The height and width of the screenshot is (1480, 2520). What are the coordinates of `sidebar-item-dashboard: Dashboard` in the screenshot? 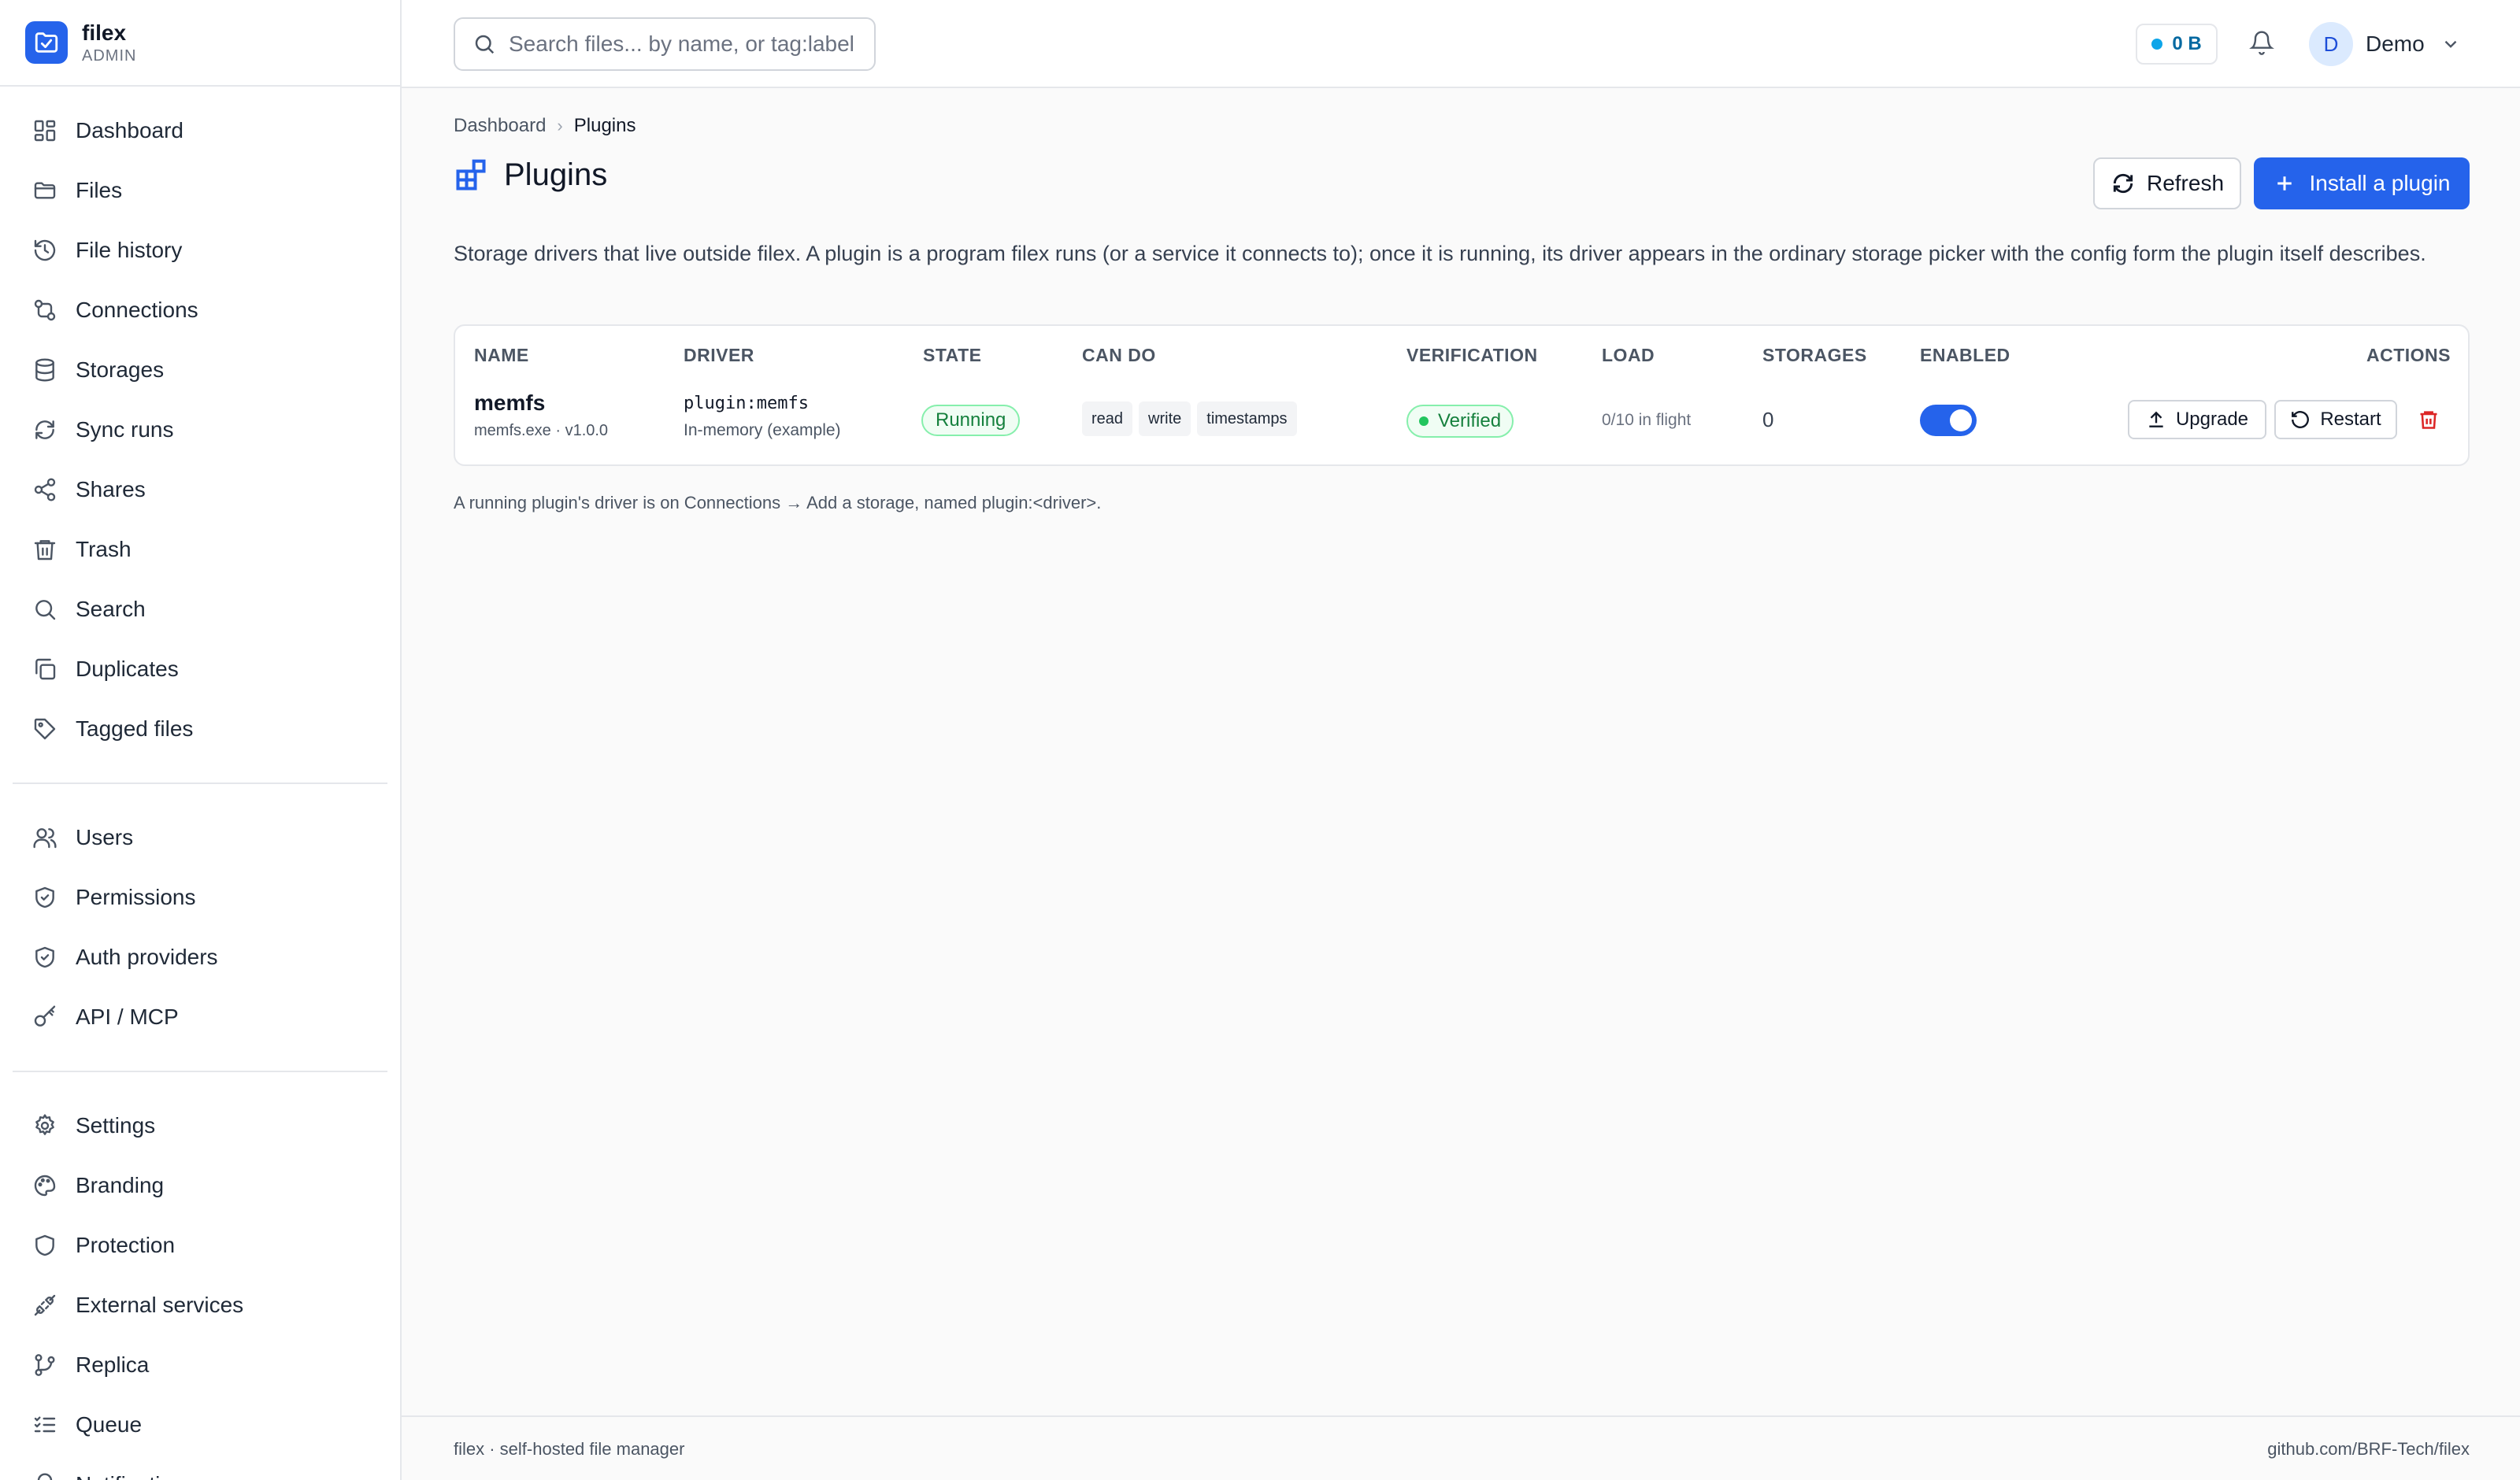 It's located at (200, 131).